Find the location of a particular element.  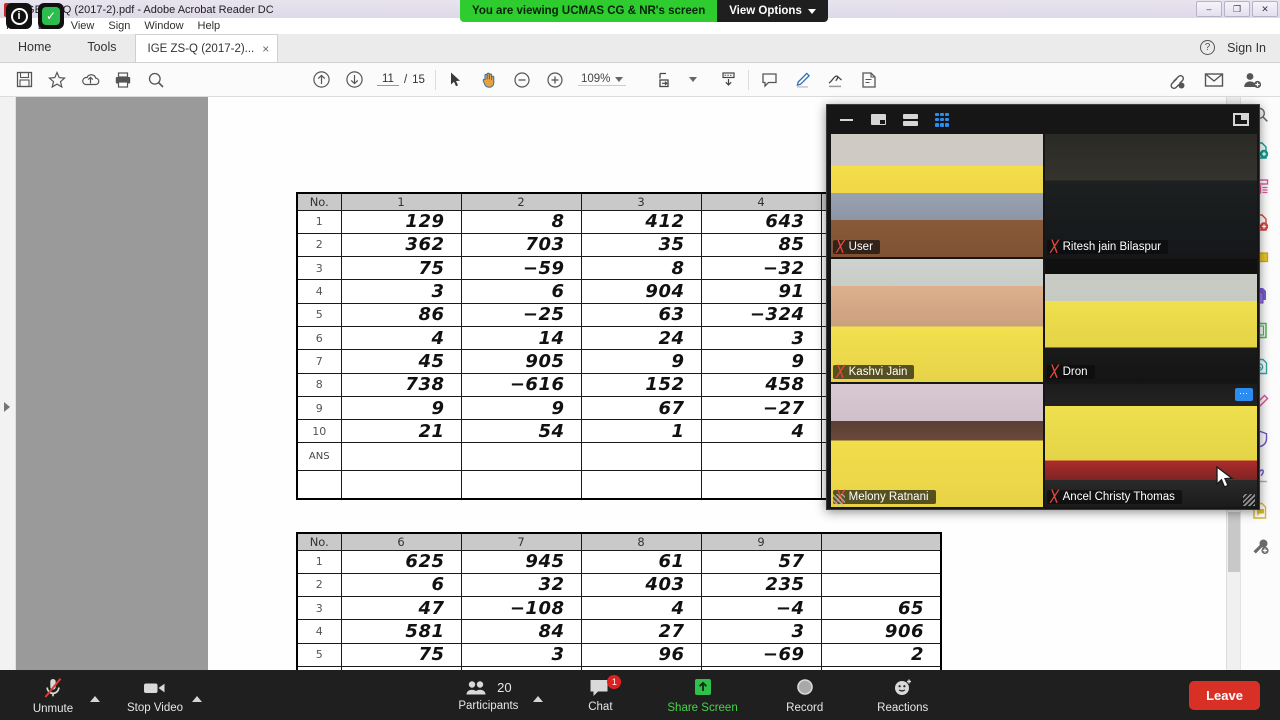

cell: 86 is located at coordinates (401, 314).